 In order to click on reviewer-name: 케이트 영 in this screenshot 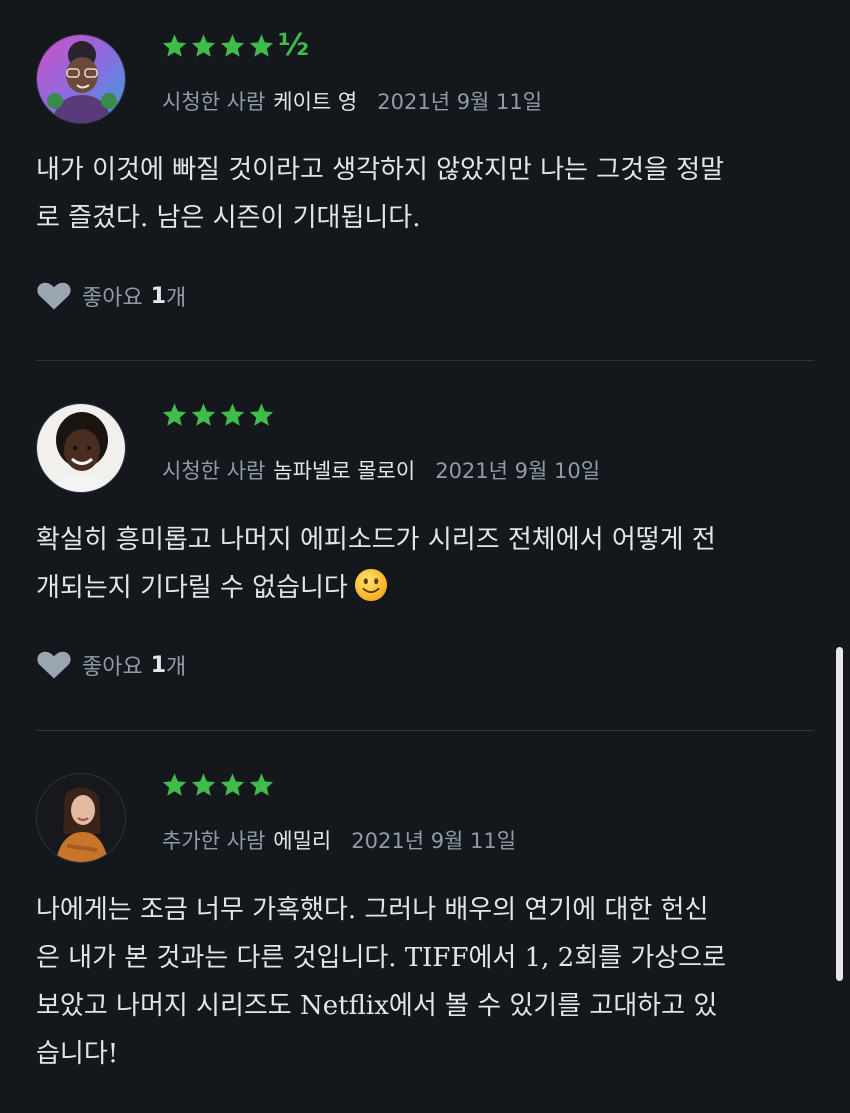, I will do `click(315, 101)`.